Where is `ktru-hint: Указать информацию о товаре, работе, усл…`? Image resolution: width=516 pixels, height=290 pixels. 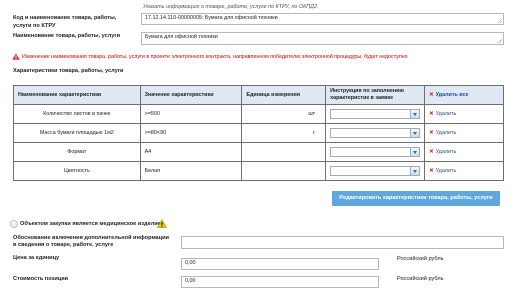
ktru-hint: Указать информацию о товаре, работе, усл… is located at coordinates (231, 7).